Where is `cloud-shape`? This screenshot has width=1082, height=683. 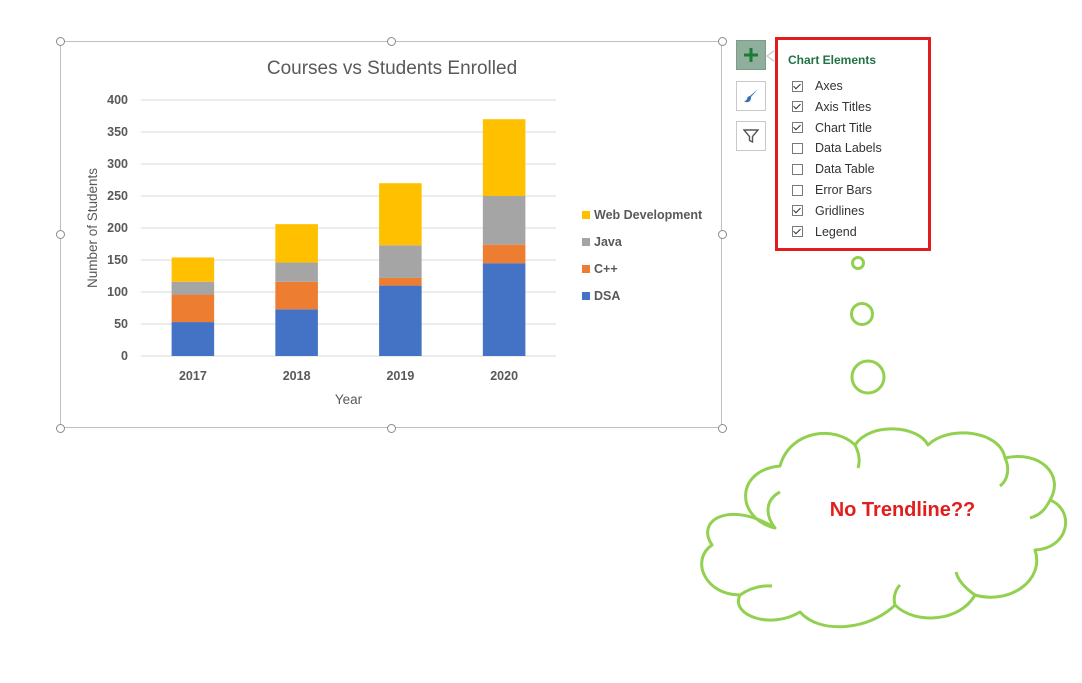 cloud-shape is located at coordinates (883, 528).